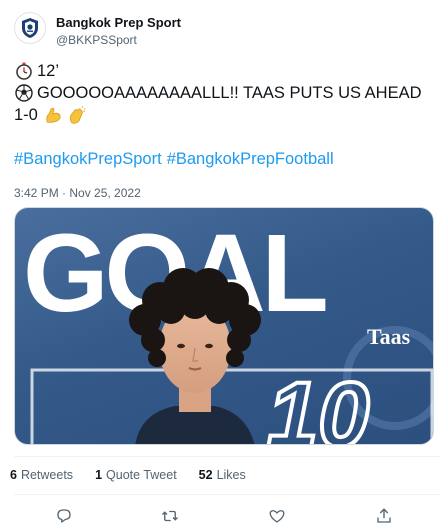 Image resolution: width=448 pixels, height=529 pixels. I want to click on like-icon, so click(277, 516).